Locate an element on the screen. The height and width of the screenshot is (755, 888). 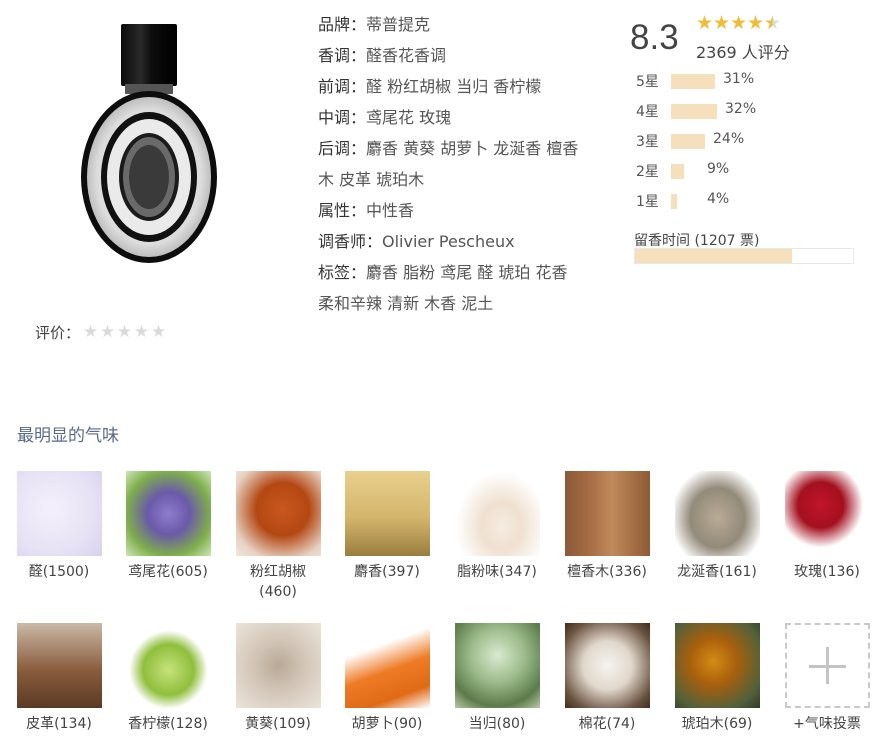
note-caption: 龙涎香(161) is located at coordinates (717, 572).